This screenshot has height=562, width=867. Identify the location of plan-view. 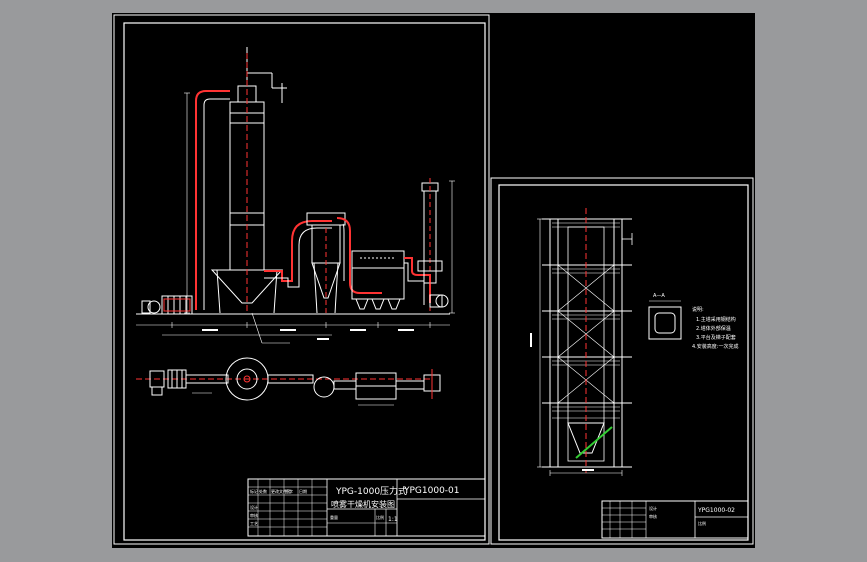
(288, 381).